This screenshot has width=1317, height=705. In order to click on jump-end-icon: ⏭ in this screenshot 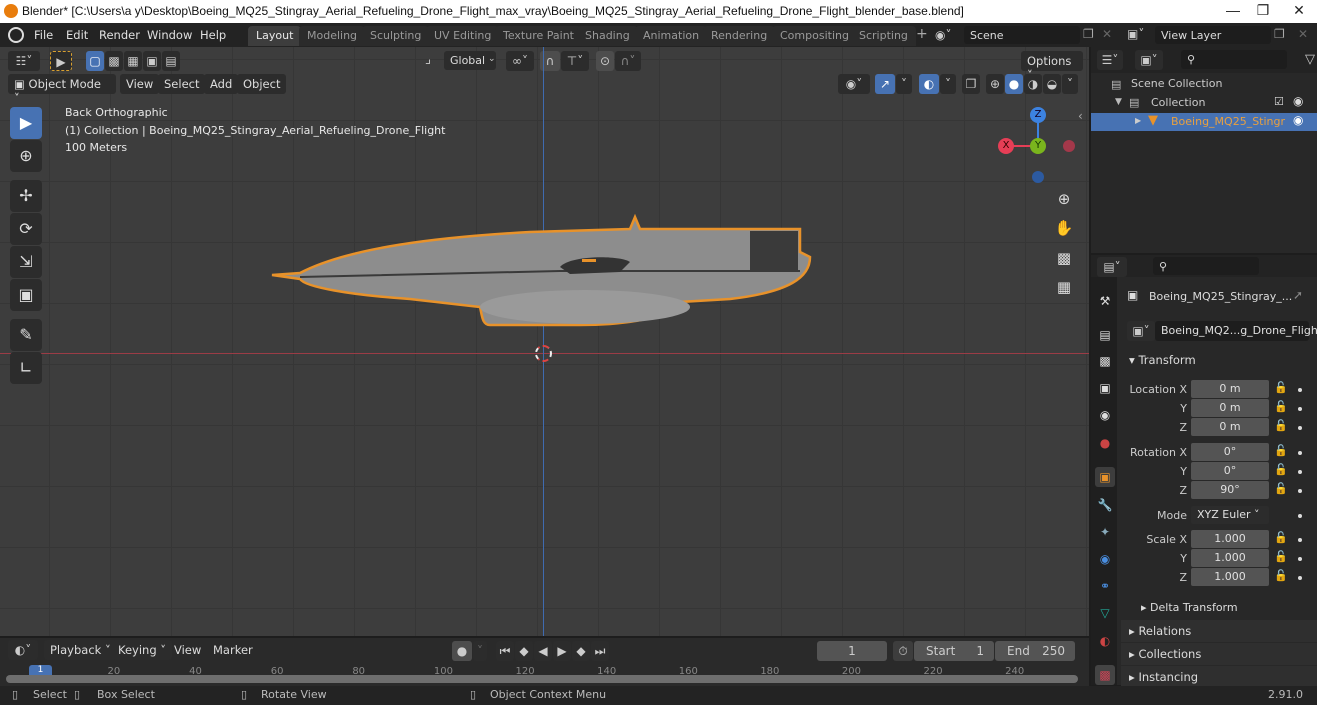, I will do `click(600, 651)`.